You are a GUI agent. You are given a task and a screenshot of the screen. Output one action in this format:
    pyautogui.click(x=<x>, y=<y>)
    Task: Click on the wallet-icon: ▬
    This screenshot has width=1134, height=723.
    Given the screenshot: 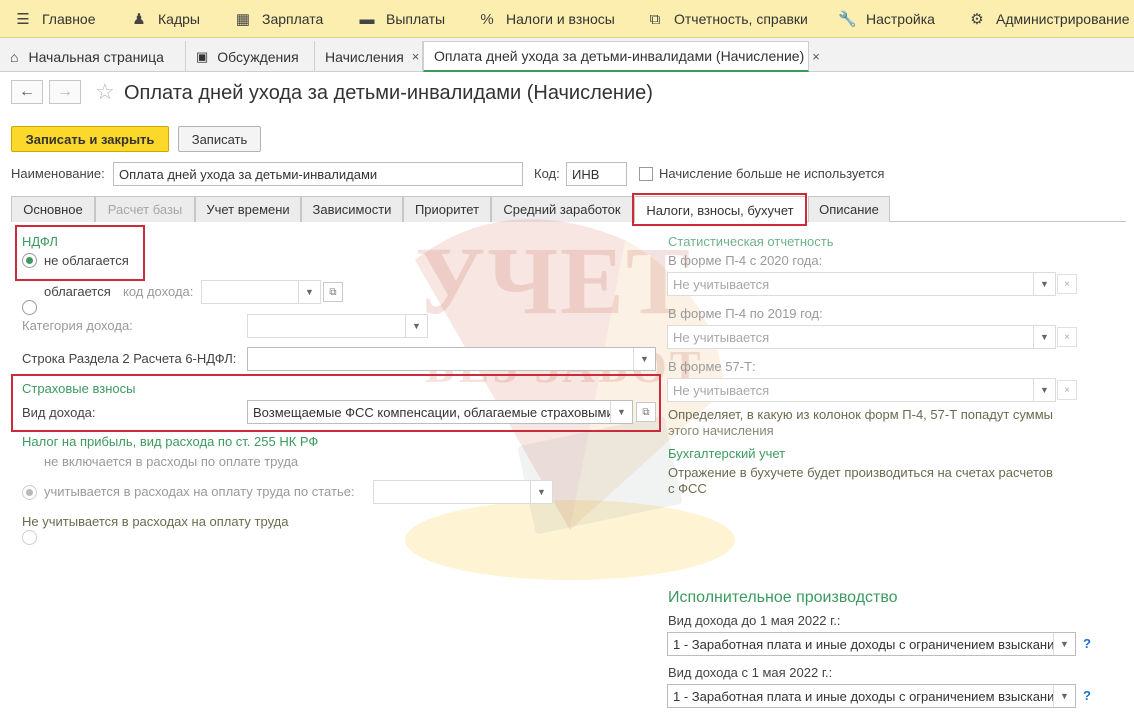 What is the action you would take?
    pyautogui.click(x=367, y=19)
    